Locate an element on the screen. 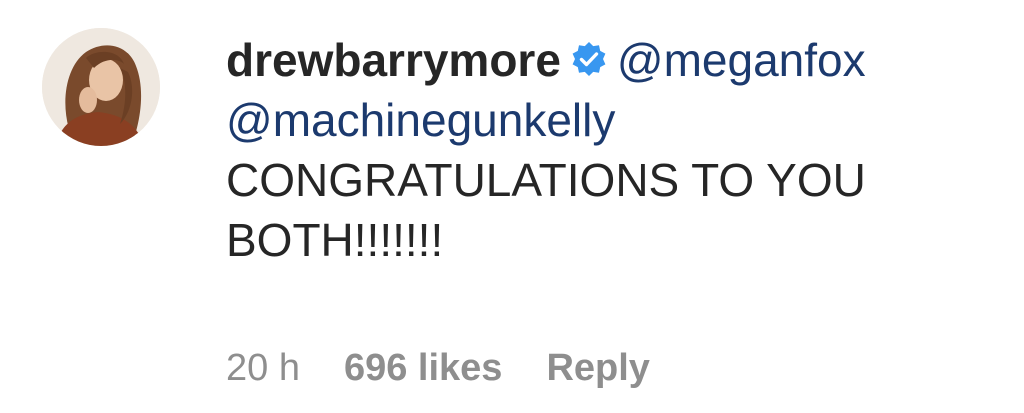  verified-badge-icon is located at coordinates (589, 55).